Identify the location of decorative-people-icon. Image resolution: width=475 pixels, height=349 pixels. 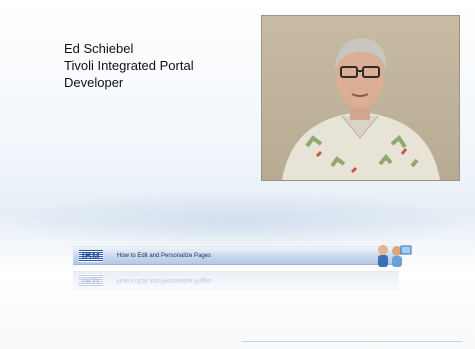
(395, 256).